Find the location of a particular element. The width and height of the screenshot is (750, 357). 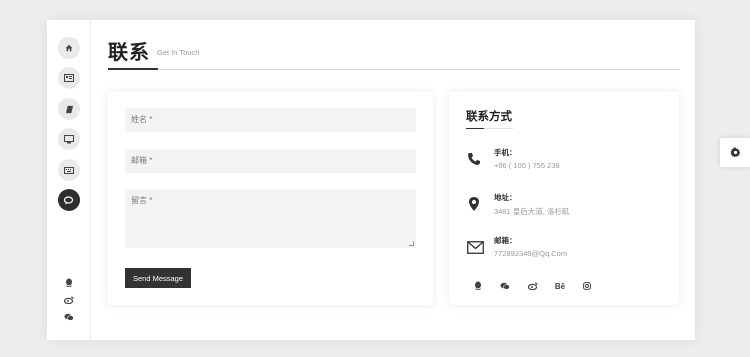

chat-icon is located at coordinates (69, 199).